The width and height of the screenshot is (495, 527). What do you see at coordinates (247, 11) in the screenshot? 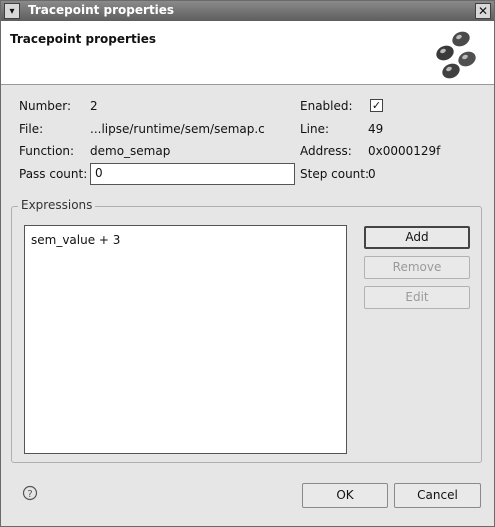
I see `title-bar: ▾ Tracepoint properties ✕` at bounding box center [247, 11].